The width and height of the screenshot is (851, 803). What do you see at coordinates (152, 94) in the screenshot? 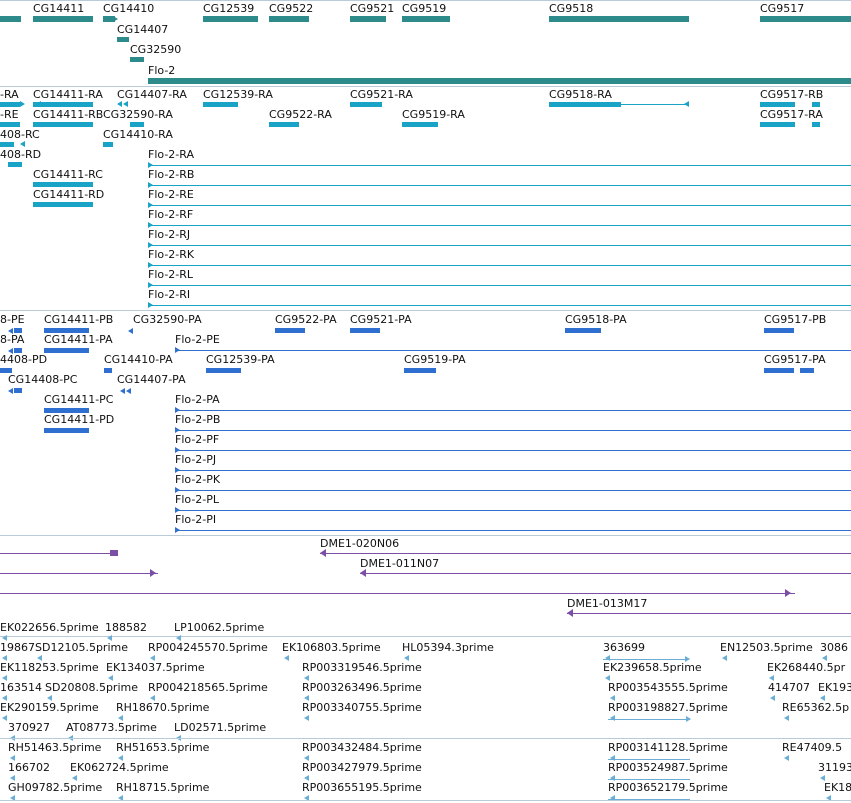
I see `feature-label: CG14407-RA` at bounding box center [152, 94].